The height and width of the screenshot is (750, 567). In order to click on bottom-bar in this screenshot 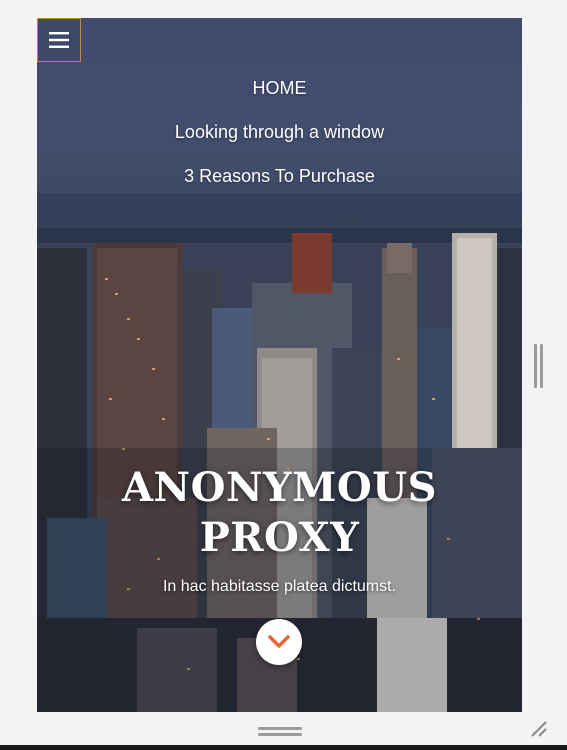, I will do `click(283, 747)`.